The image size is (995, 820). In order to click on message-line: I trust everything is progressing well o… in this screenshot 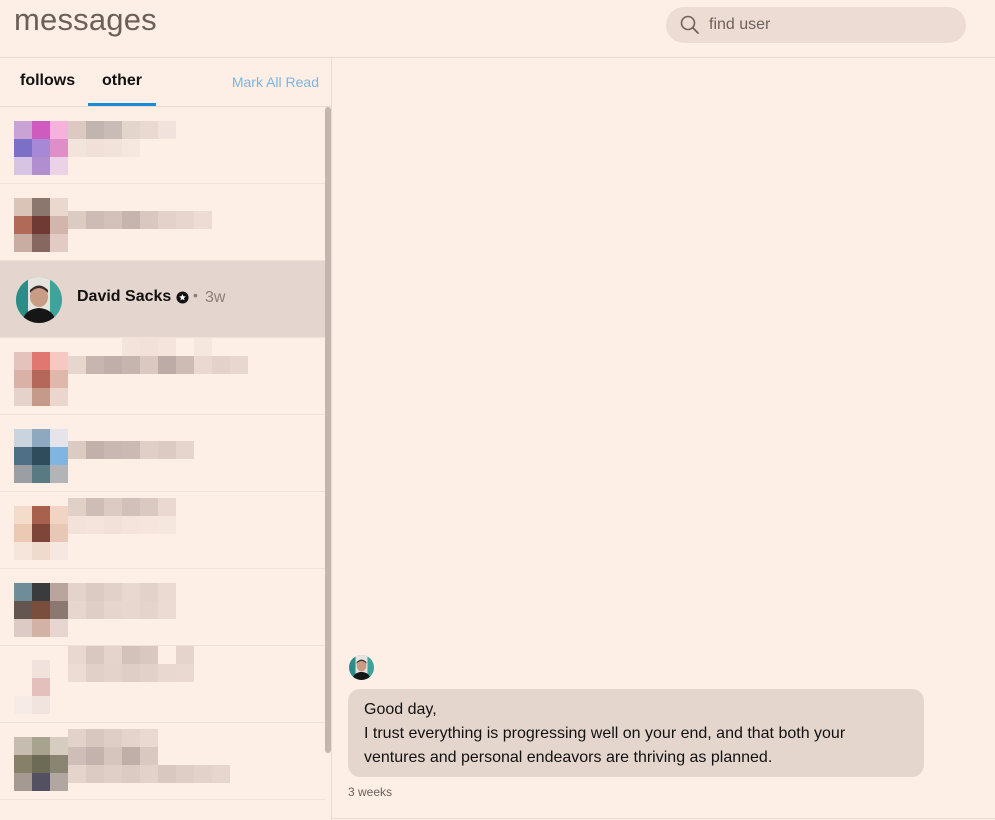, I will do `click(605, 733)`.